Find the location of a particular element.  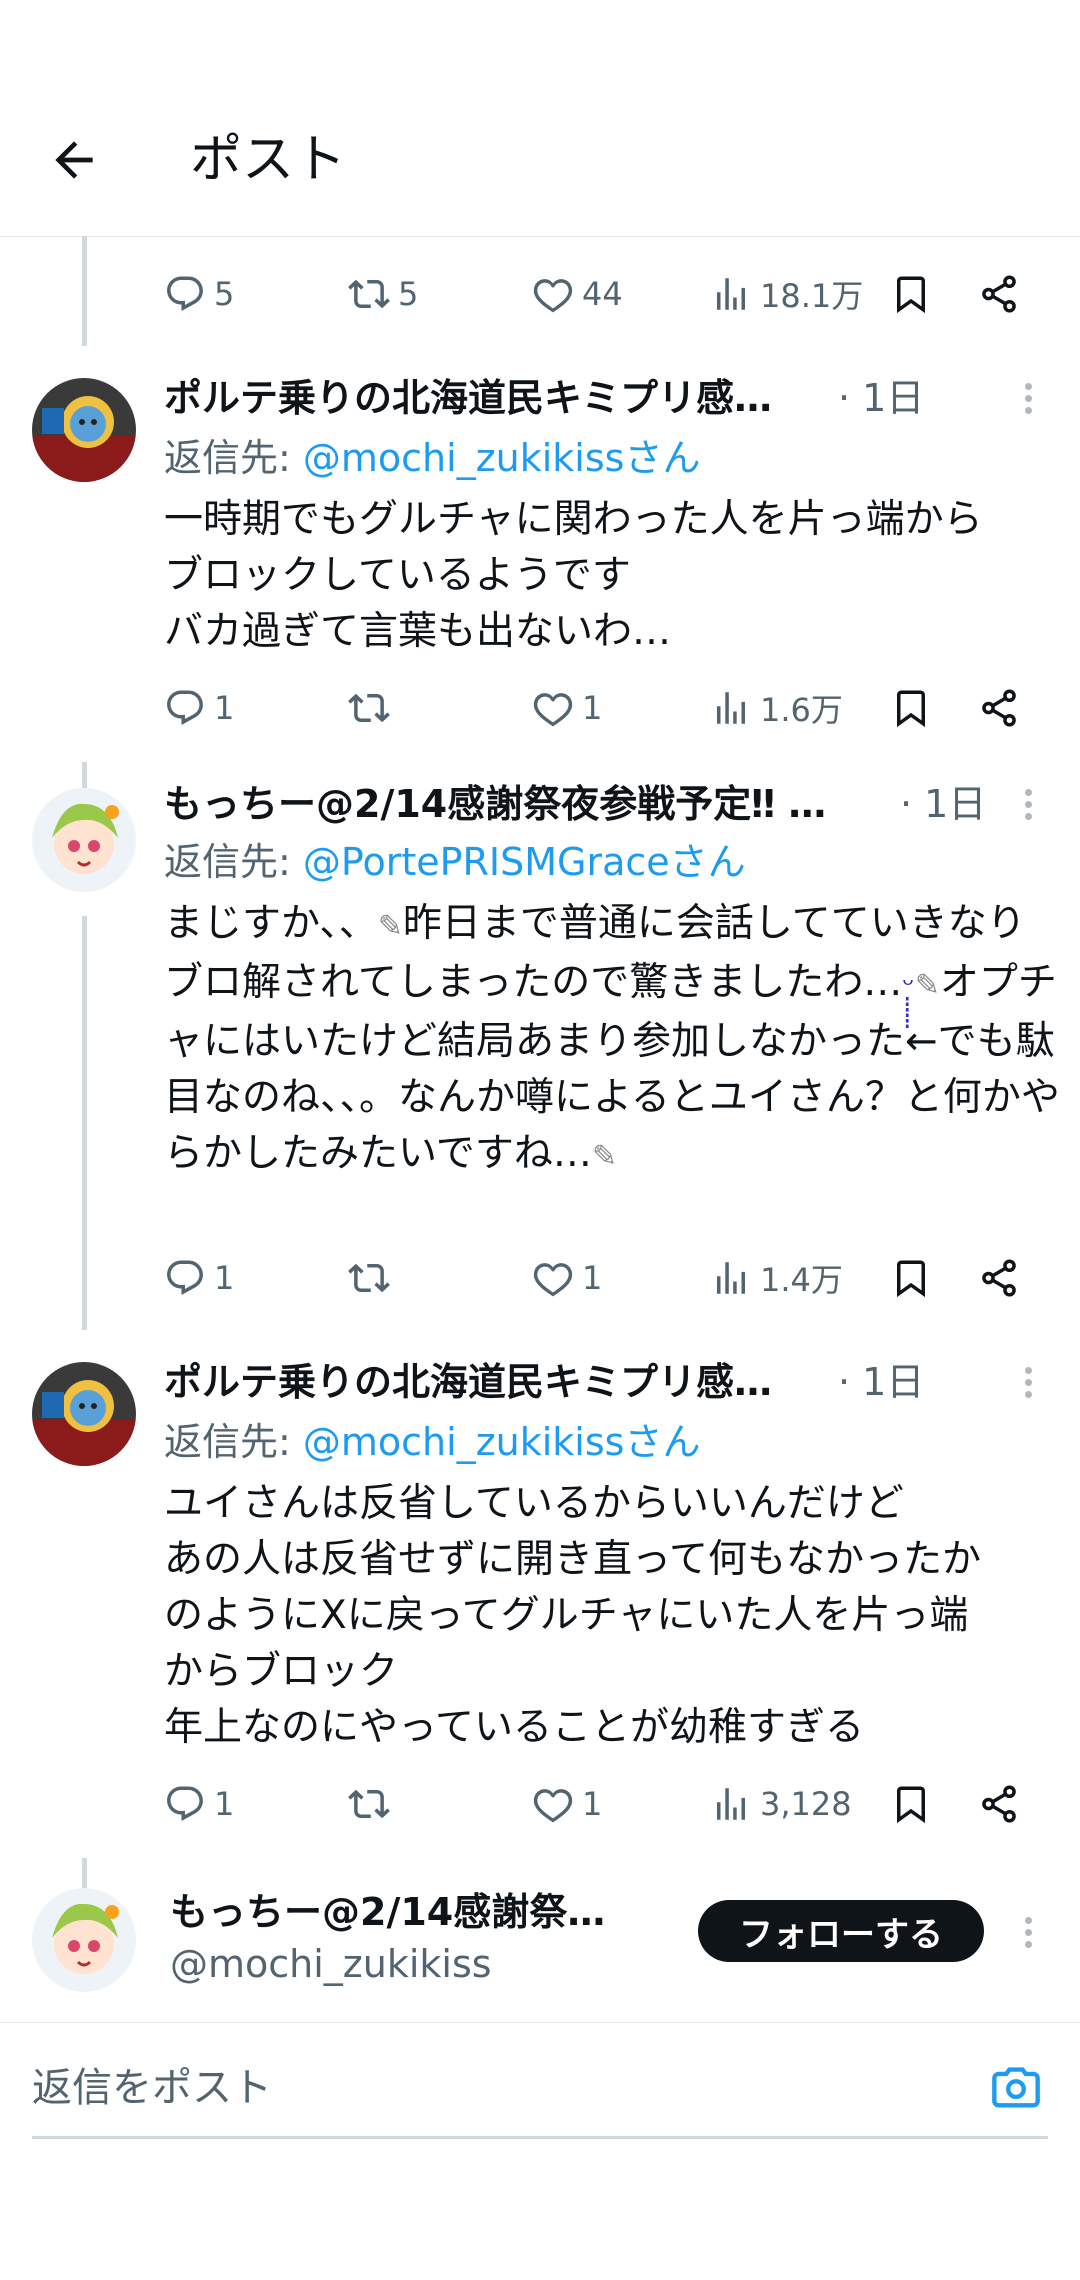

views-button: 1.6万 is located at coordinates (776, 708).